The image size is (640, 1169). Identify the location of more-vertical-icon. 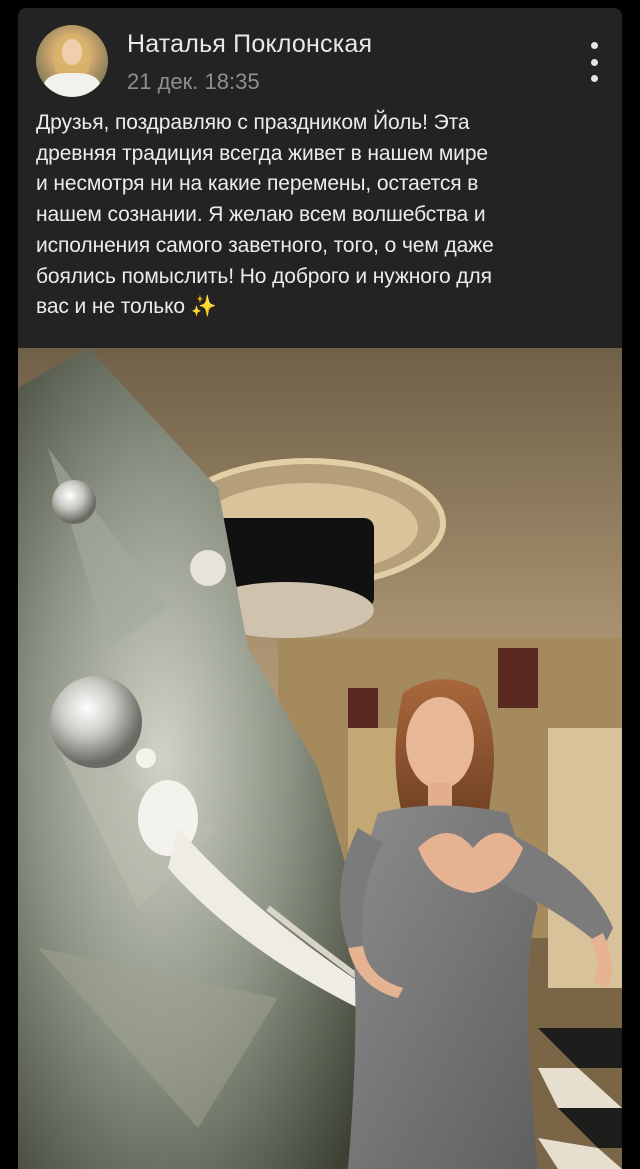
(594, 45).